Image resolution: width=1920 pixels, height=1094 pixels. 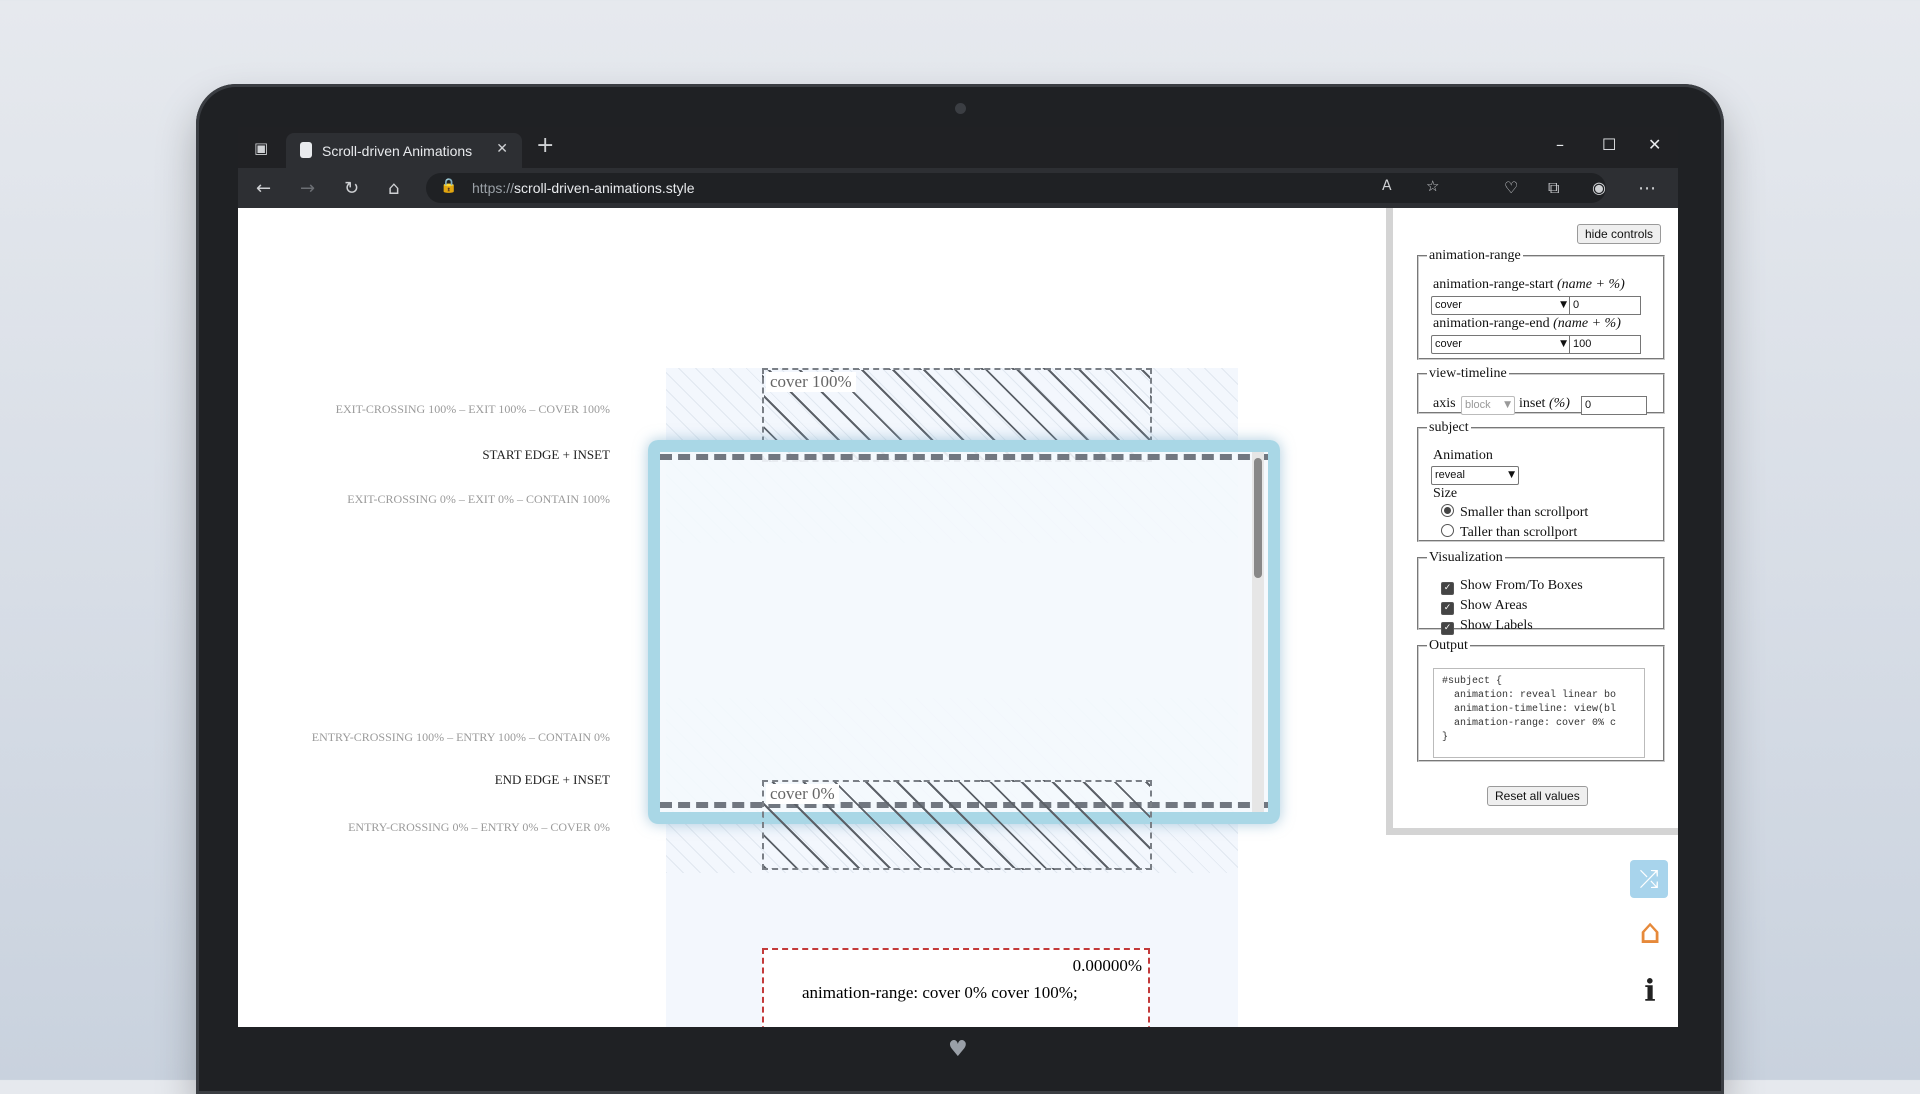 What do you see at coordinates (552, 779) in the screenshot?
I see `label-end-edge: END EDGE + INSET` at bounding box center [552, 779].